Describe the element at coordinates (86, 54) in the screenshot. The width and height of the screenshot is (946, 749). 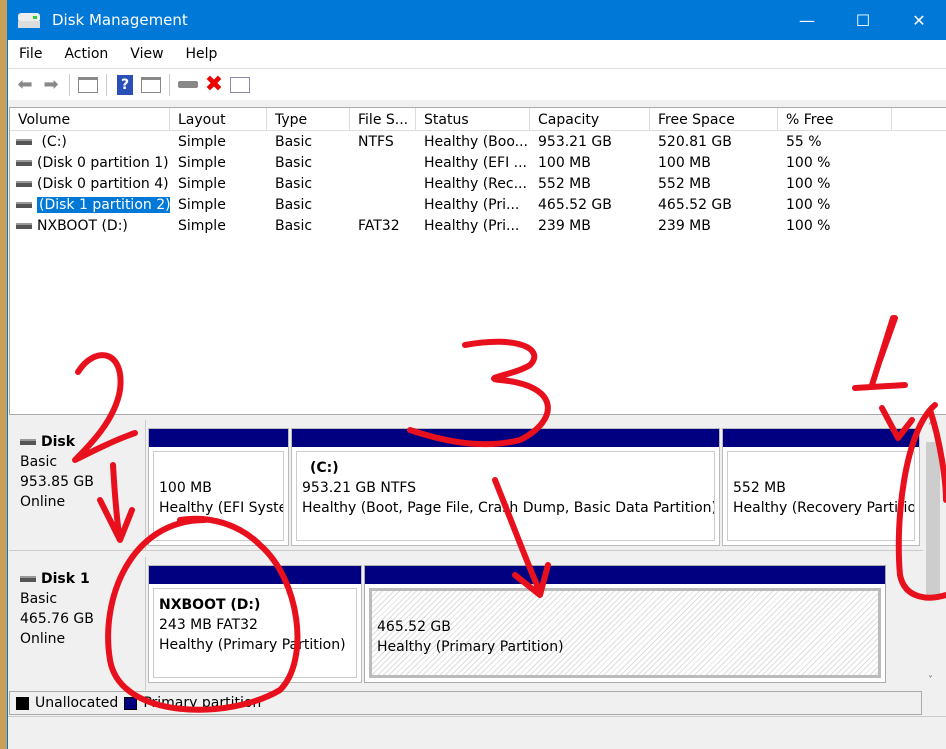
I see `menu-action: Action` at that location.